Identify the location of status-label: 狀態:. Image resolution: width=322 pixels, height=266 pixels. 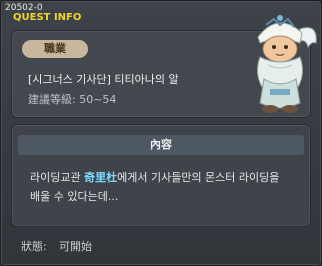
(34, 246).